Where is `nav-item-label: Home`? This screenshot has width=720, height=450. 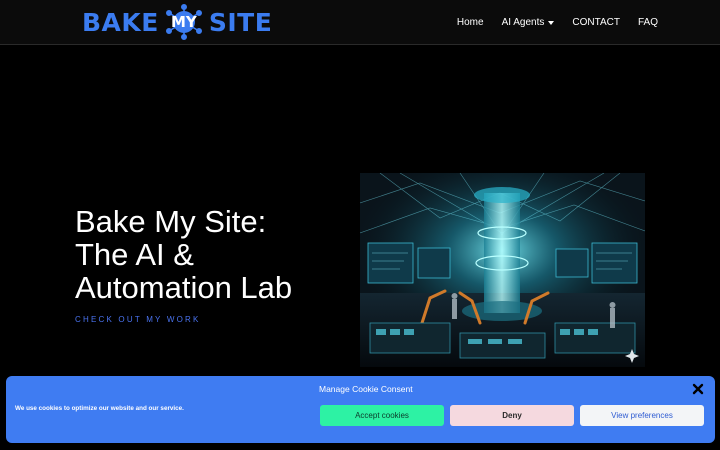 nav-item-label: Home is located at coordinates (470, 22).